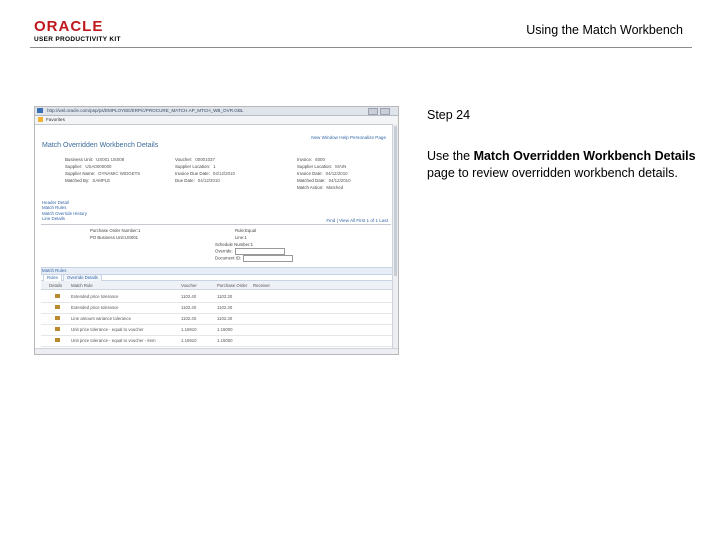 The image size is (720, 540). What do you see at coordinates (82, 285) in the screenshot?
I see `col-match-rule: Match Rule` at bounding box center [82, 285].